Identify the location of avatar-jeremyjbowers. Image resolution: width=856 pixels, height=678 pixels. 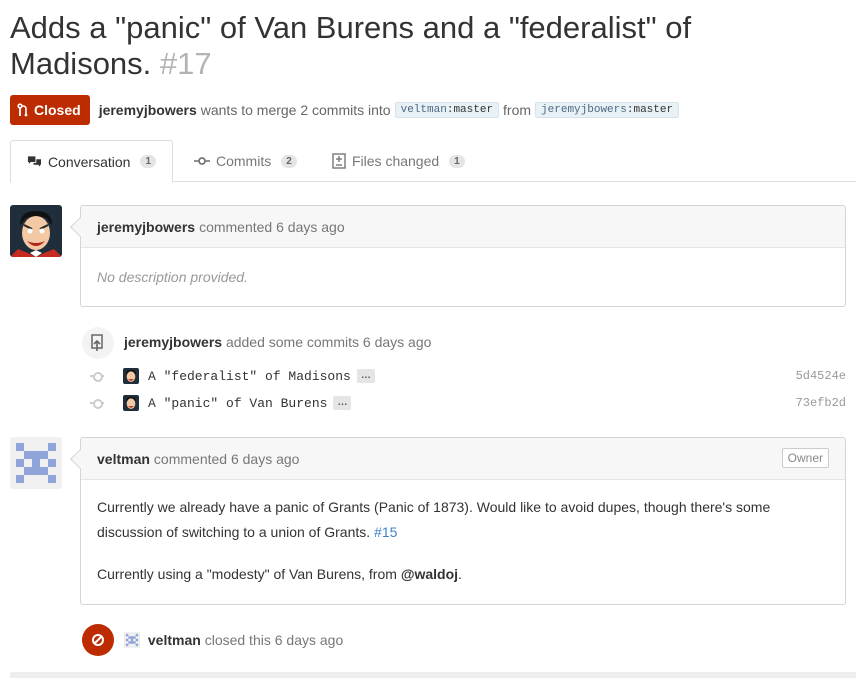
(36, 231).